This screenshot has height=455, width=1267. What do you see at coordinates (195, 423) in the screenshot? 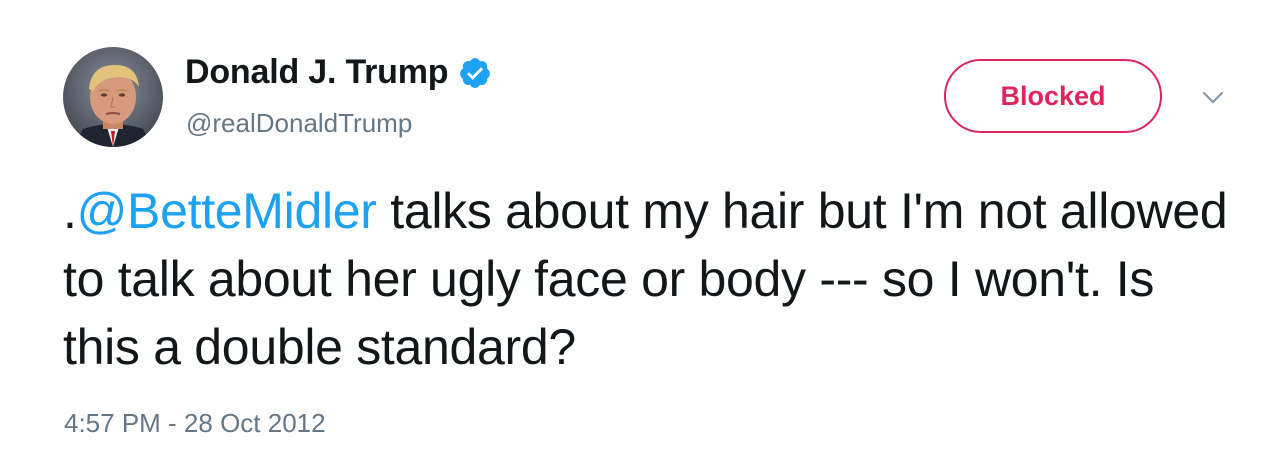
I see `tweet-timestamp: 4:57 PM - 28 Oct 2012` at bounding box center [195, 423].